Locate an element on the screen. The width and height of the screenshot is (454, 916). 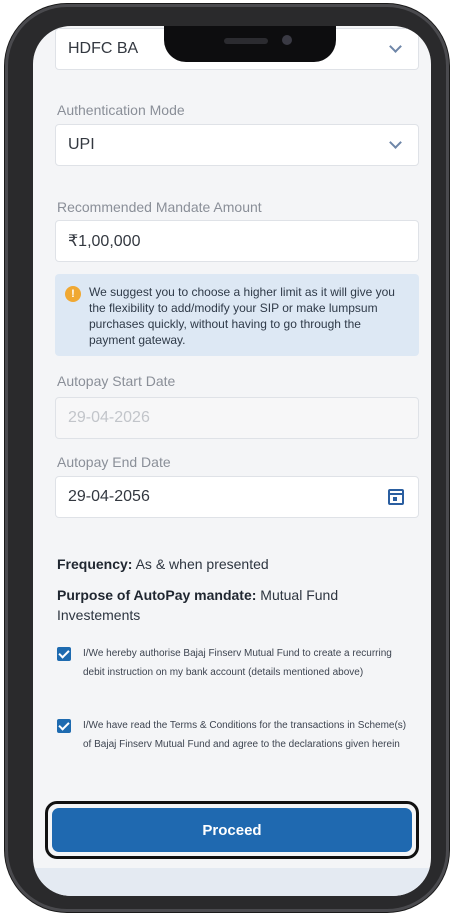
speaker-grille is located at coordinates (246, 41).